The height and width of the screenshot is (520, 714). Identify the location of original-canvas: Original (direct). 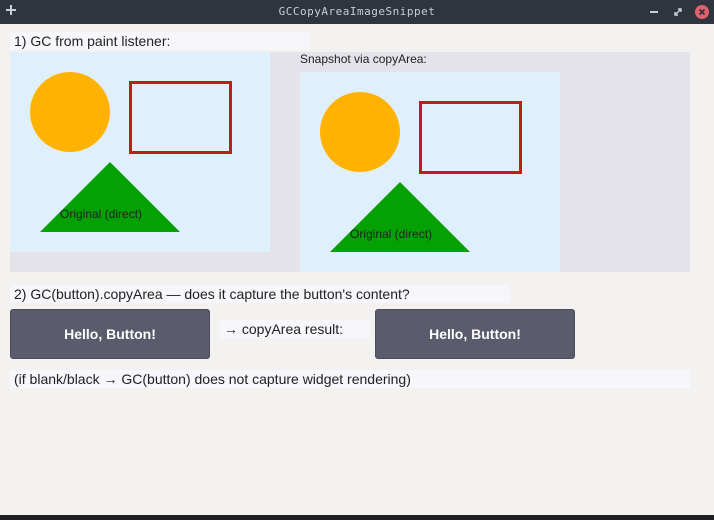
(140, 152).